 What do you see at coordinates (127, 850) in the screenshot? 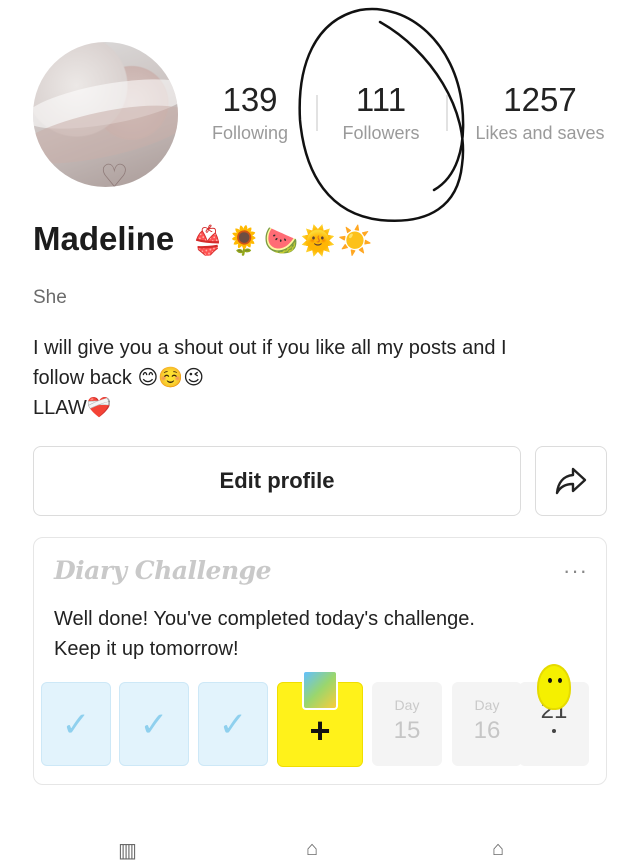
I see `notes-grid-tab-icon: ▥` at bounding box center [127, 850].